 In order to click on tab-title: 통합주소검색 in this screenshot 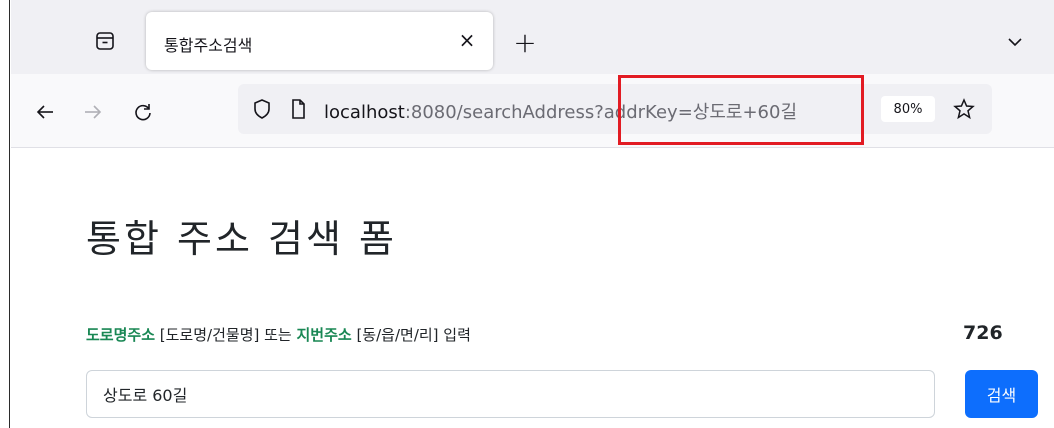, I will do `click(208, 45)`.